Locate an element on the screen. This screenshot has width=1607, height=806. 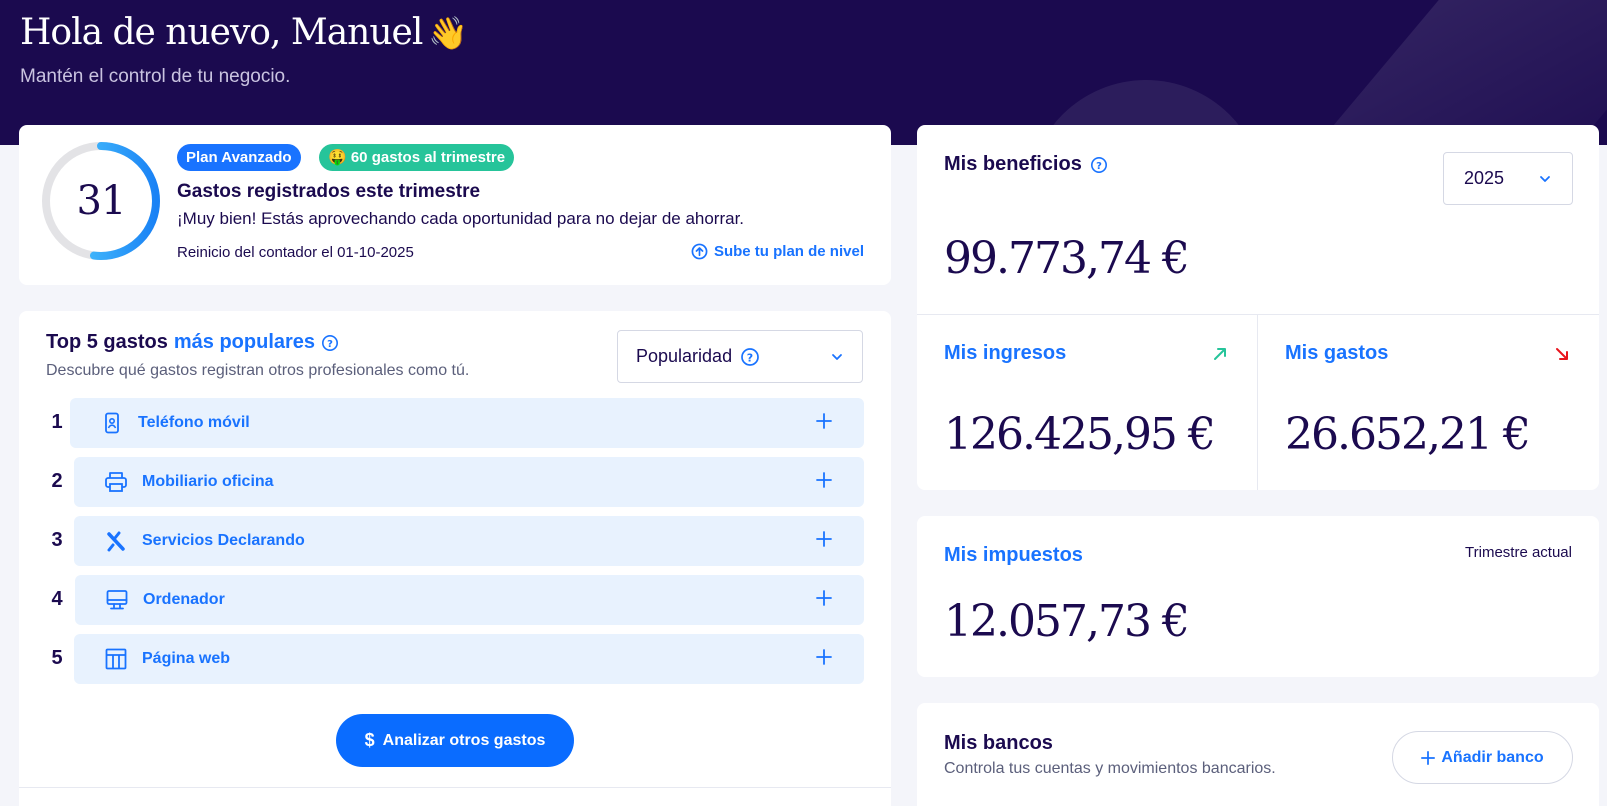
upgrade-plan-label: Sube tu plan de nivel is located at coordinates (788, 251).